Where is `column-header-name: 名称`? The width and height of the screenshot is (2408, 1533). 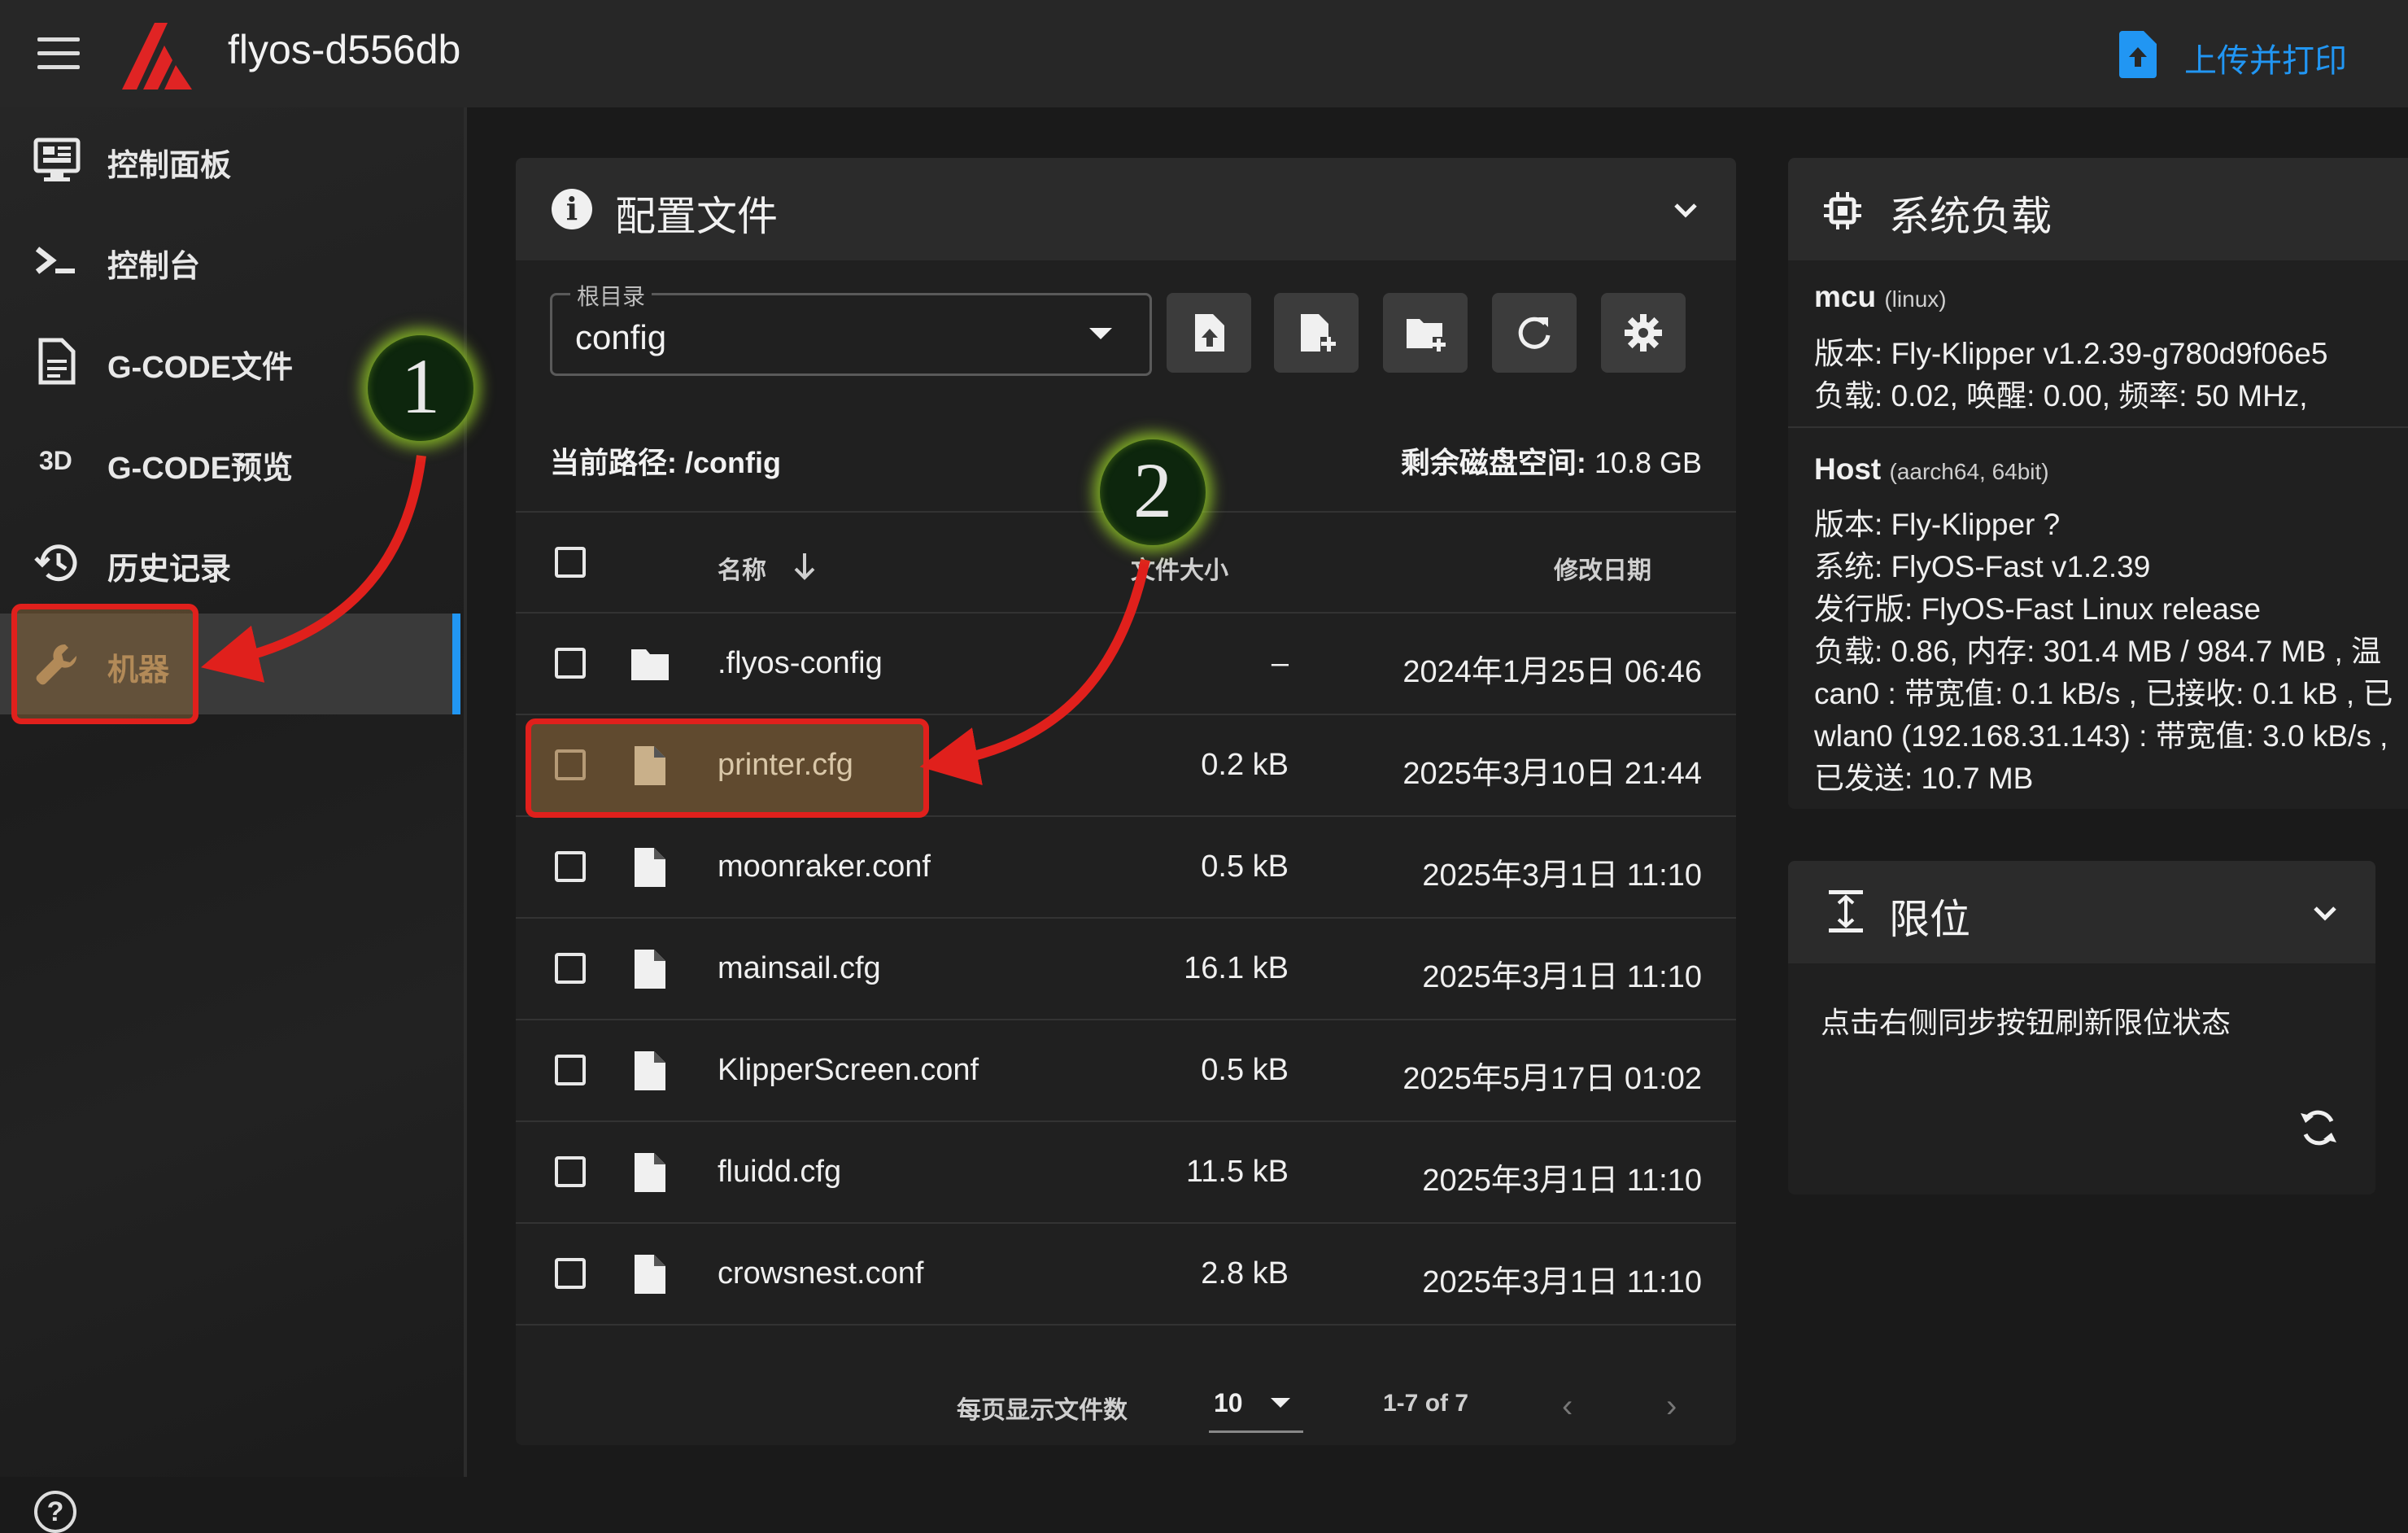 column-header-name: 名称 is located at coordinates (742, 568).